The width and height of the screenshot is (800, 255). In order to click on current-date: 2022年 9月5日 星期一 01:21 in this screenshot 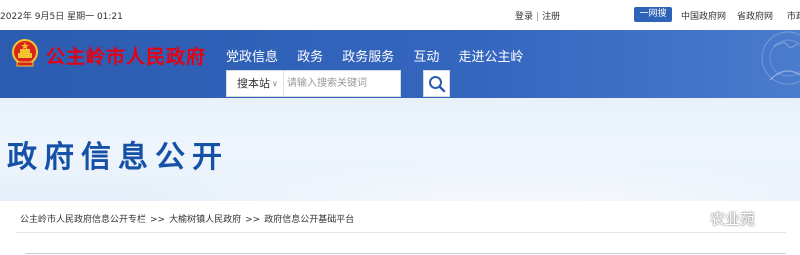, I will do `click(61, 17)`.